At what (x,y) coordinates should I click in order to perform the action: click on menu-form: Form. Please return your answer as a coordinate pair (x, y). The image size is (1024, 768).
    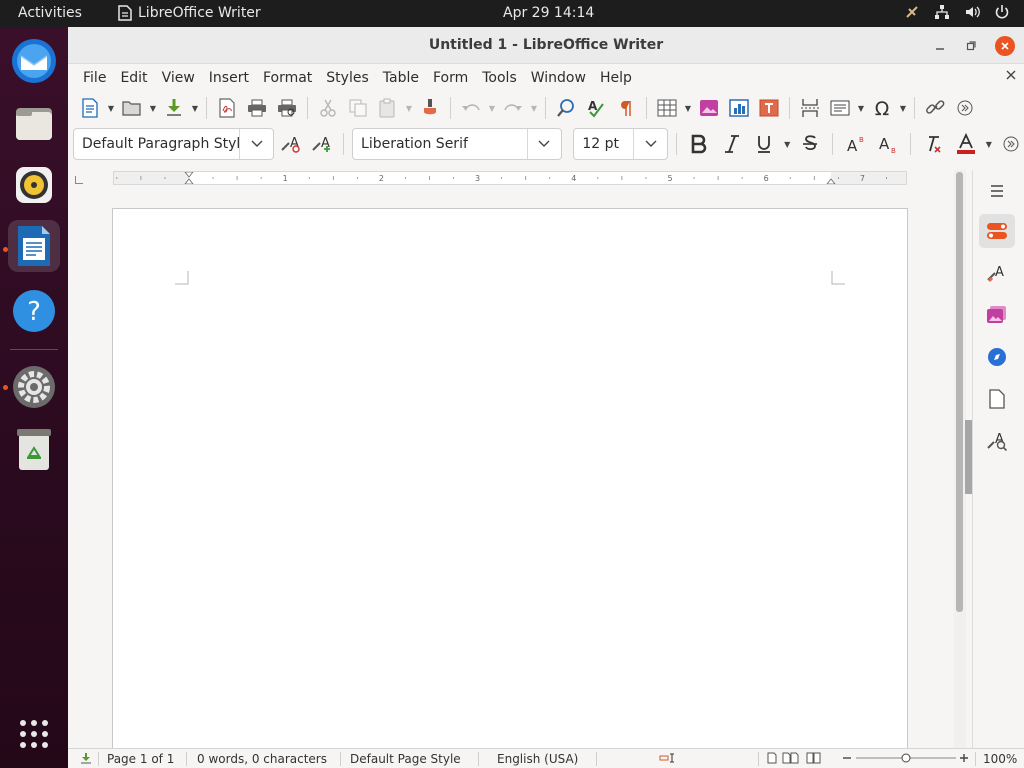
    Looking at the image, I should click on (450, 78).